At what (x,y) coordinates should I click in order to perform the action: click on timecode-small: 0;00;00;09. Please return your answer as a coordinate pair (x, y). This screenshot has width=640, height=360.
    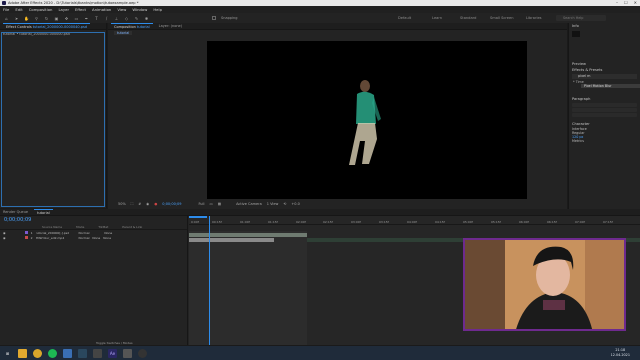
    Looking at the image, I should click on (171, 204).